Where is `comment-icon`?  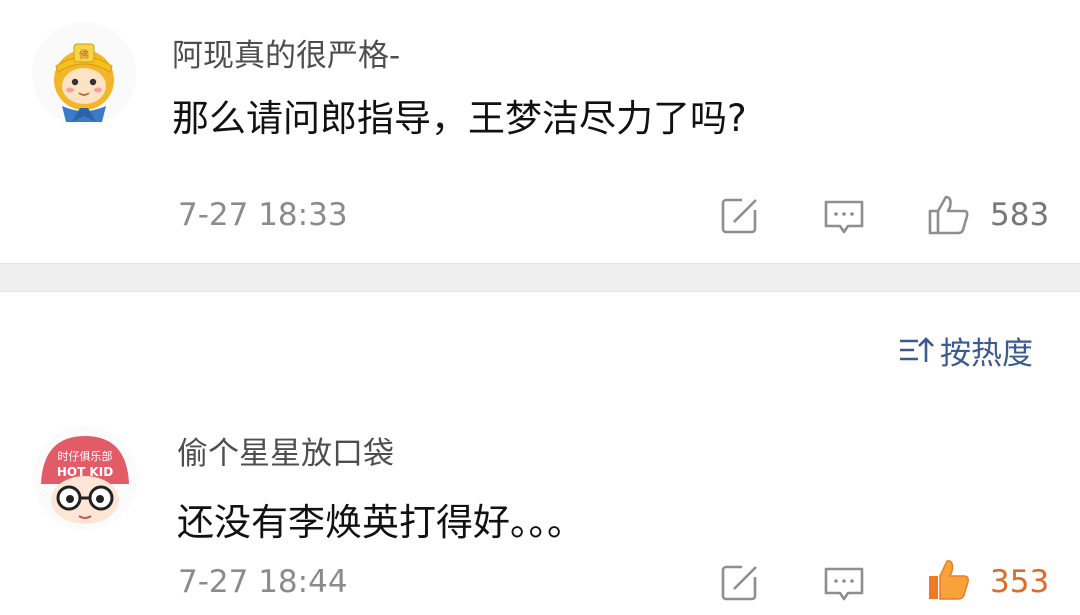 comment-icon is located at coordinates (844, 583).